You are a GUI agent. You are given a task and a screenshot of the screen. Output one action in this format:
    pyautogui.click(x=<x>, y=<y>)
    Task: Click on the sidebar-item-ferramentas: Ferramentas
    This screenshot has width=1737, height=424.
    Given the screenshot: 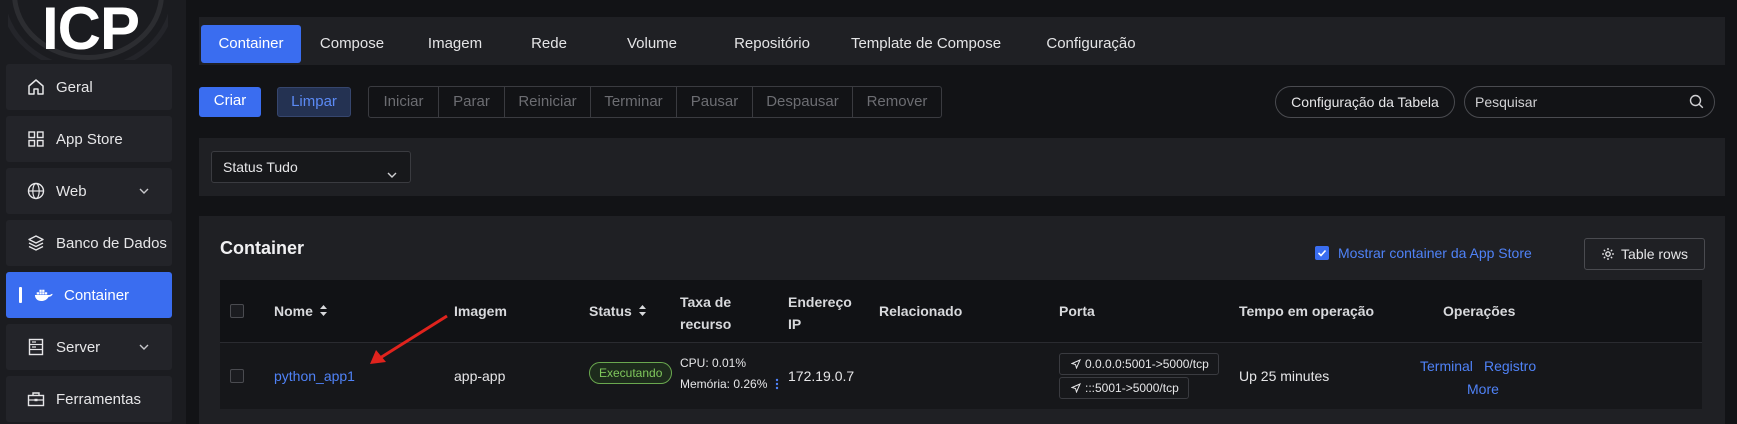 What is the action you would take?
    pyautogui.click(x=89, y=399)
    